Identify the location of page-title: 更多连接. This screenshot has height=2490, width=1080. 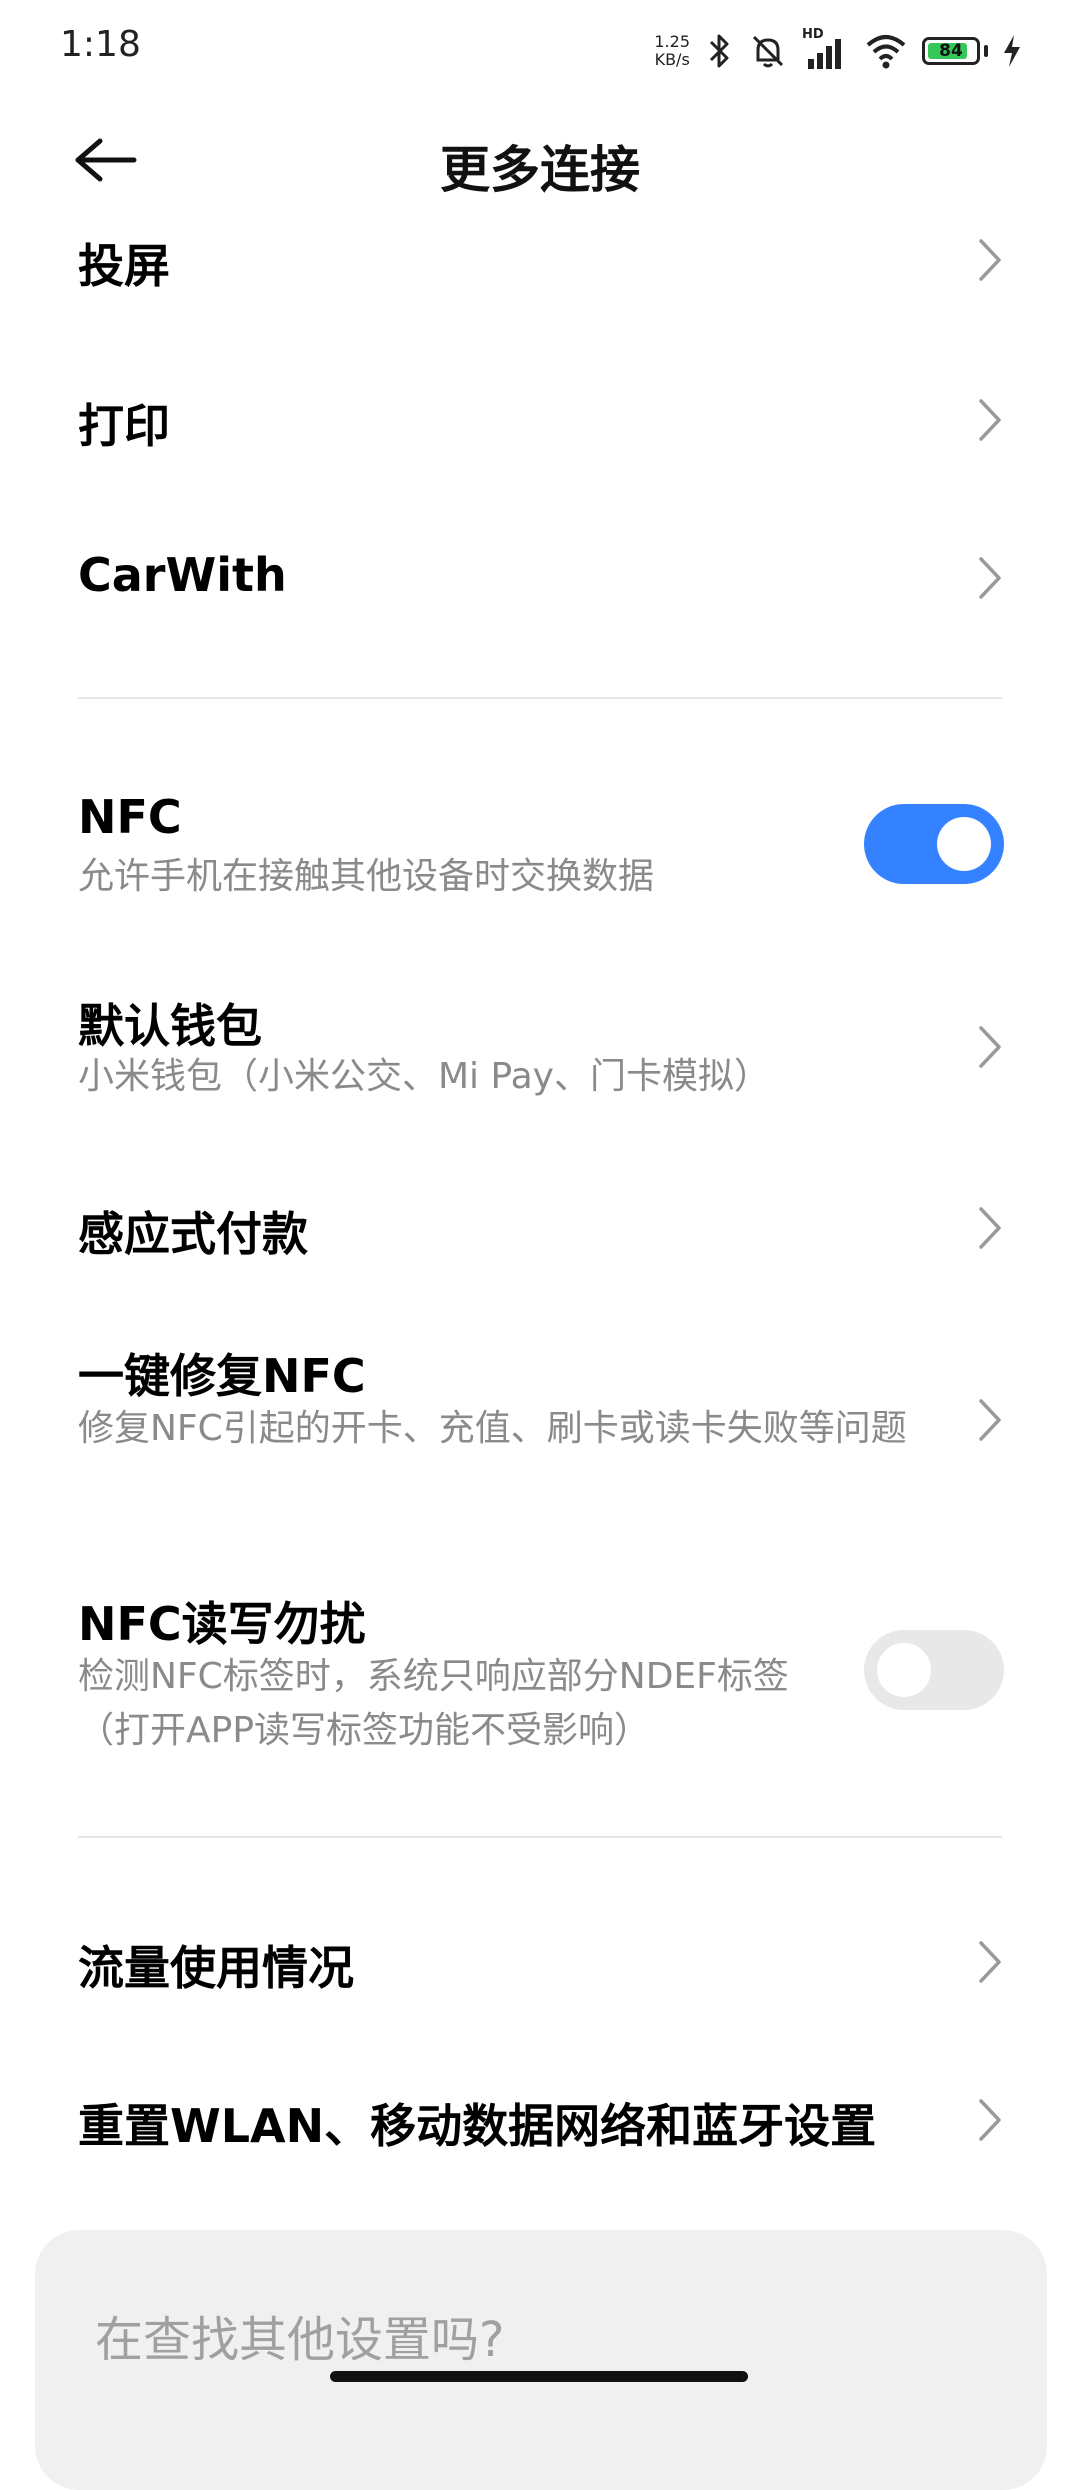
(540, 170).